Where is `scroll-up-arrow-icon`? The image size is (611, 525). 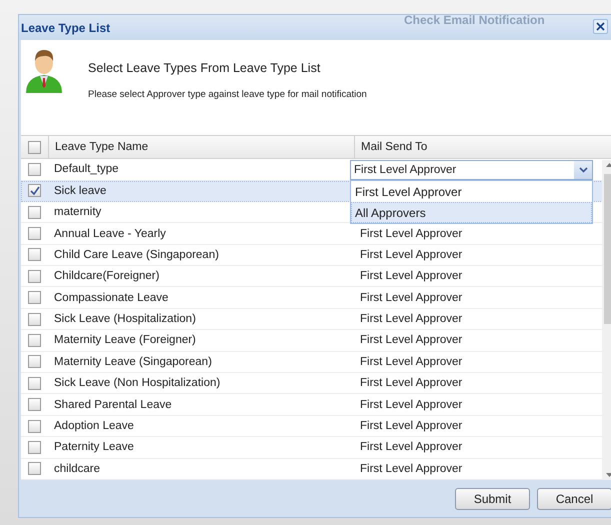 scroll-up-arrow-icon is located at coordinates (608, 165).